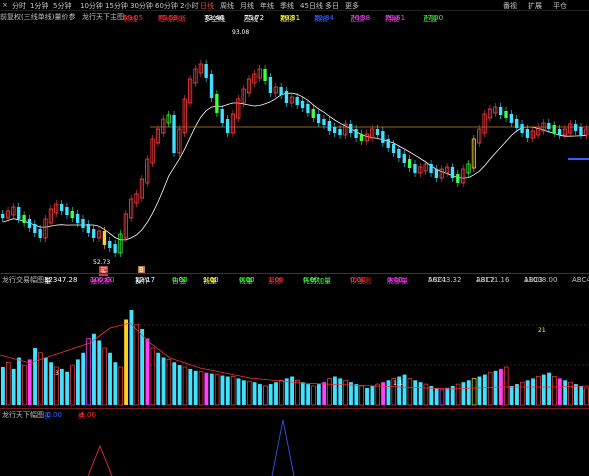 Image resolution: width=589 pixels, height=476 pixels. I want to click on close-icon: ×, so click(5, 5).